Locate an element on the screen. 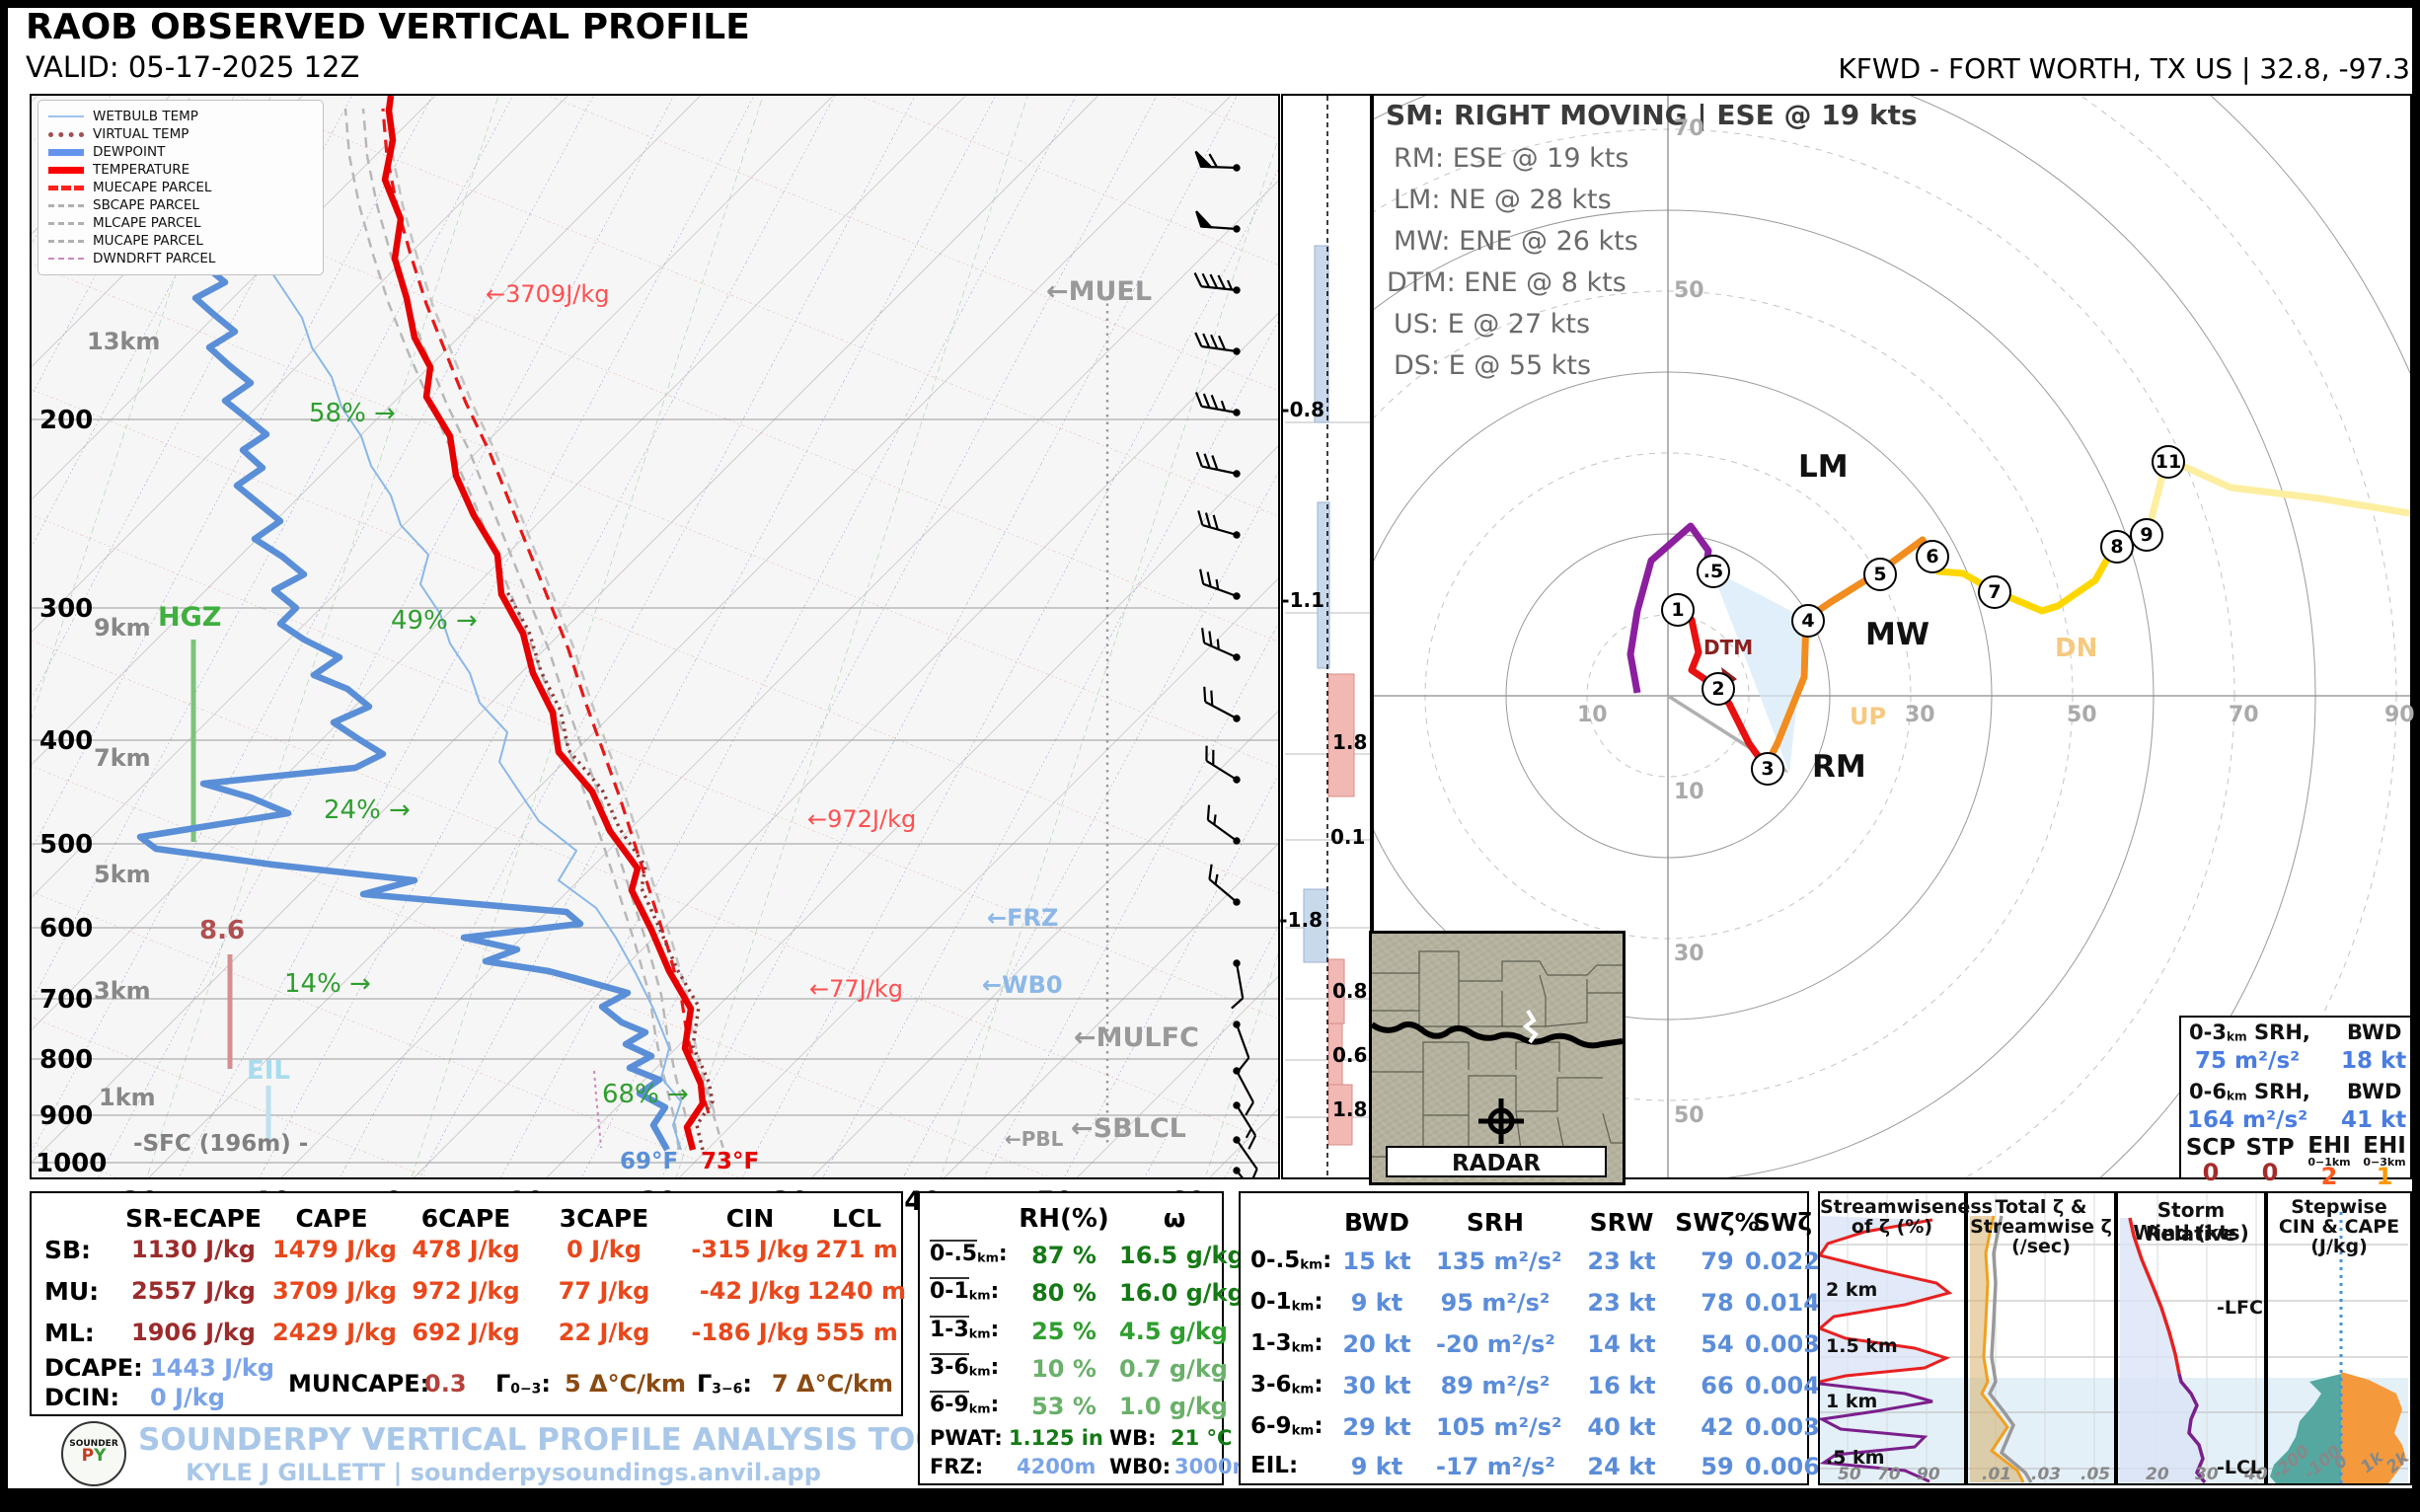 This screenshot has height=1512, width=2420. advection-value: 0.8 is located at coordinates (1350, 991).